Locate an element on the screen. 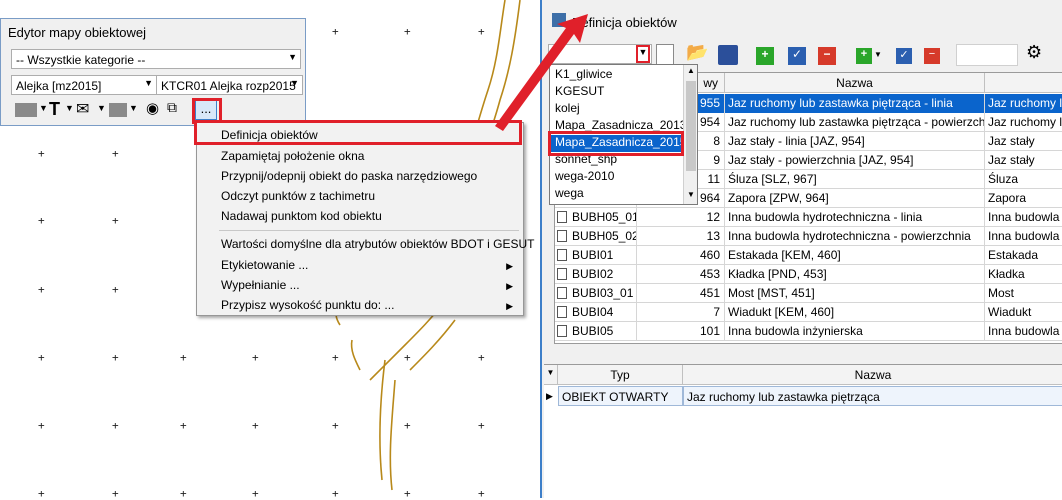  table-row: BUBI01 460 Estakada [KEM, 460] Estakada is located at coordinates (808, 255).